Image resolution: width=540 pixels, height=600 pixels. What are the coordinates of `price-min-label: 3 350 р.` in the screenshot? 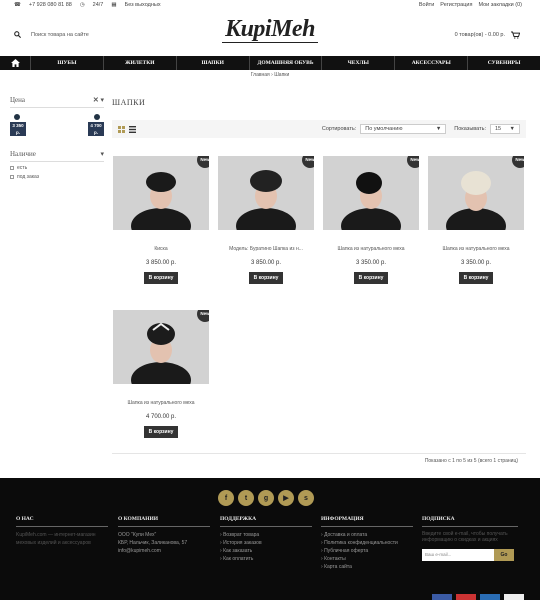 It's located at (18, 129).